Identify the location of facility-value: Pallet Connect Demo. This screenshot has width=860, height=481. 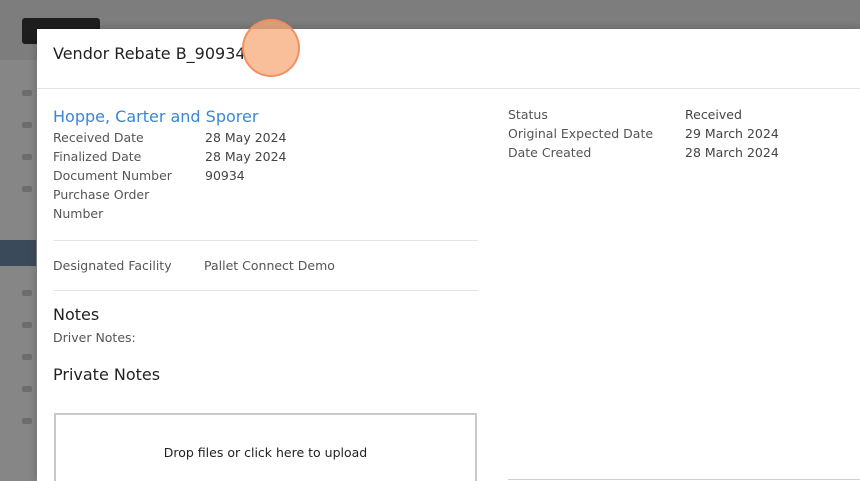
(269, 265).